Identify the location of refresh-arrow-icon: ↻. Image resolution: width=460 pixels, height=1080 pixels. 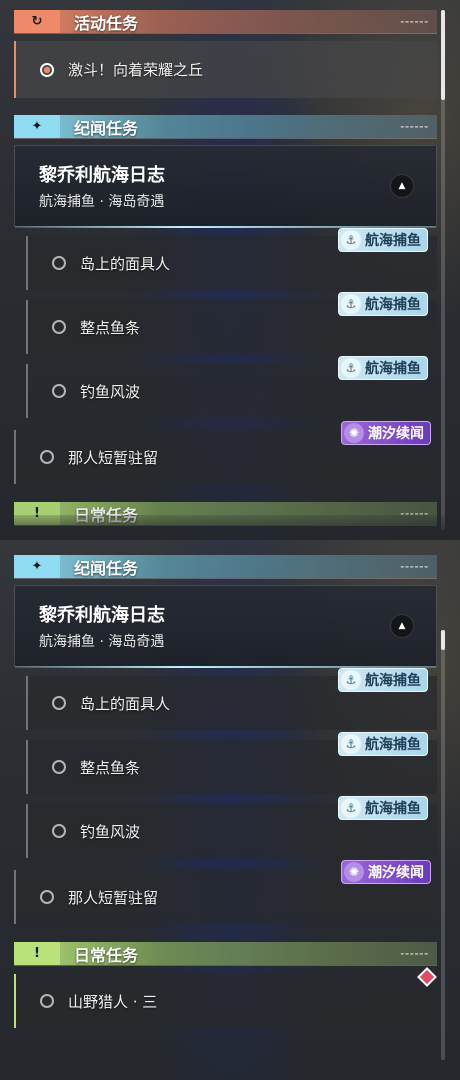
(37, 21).